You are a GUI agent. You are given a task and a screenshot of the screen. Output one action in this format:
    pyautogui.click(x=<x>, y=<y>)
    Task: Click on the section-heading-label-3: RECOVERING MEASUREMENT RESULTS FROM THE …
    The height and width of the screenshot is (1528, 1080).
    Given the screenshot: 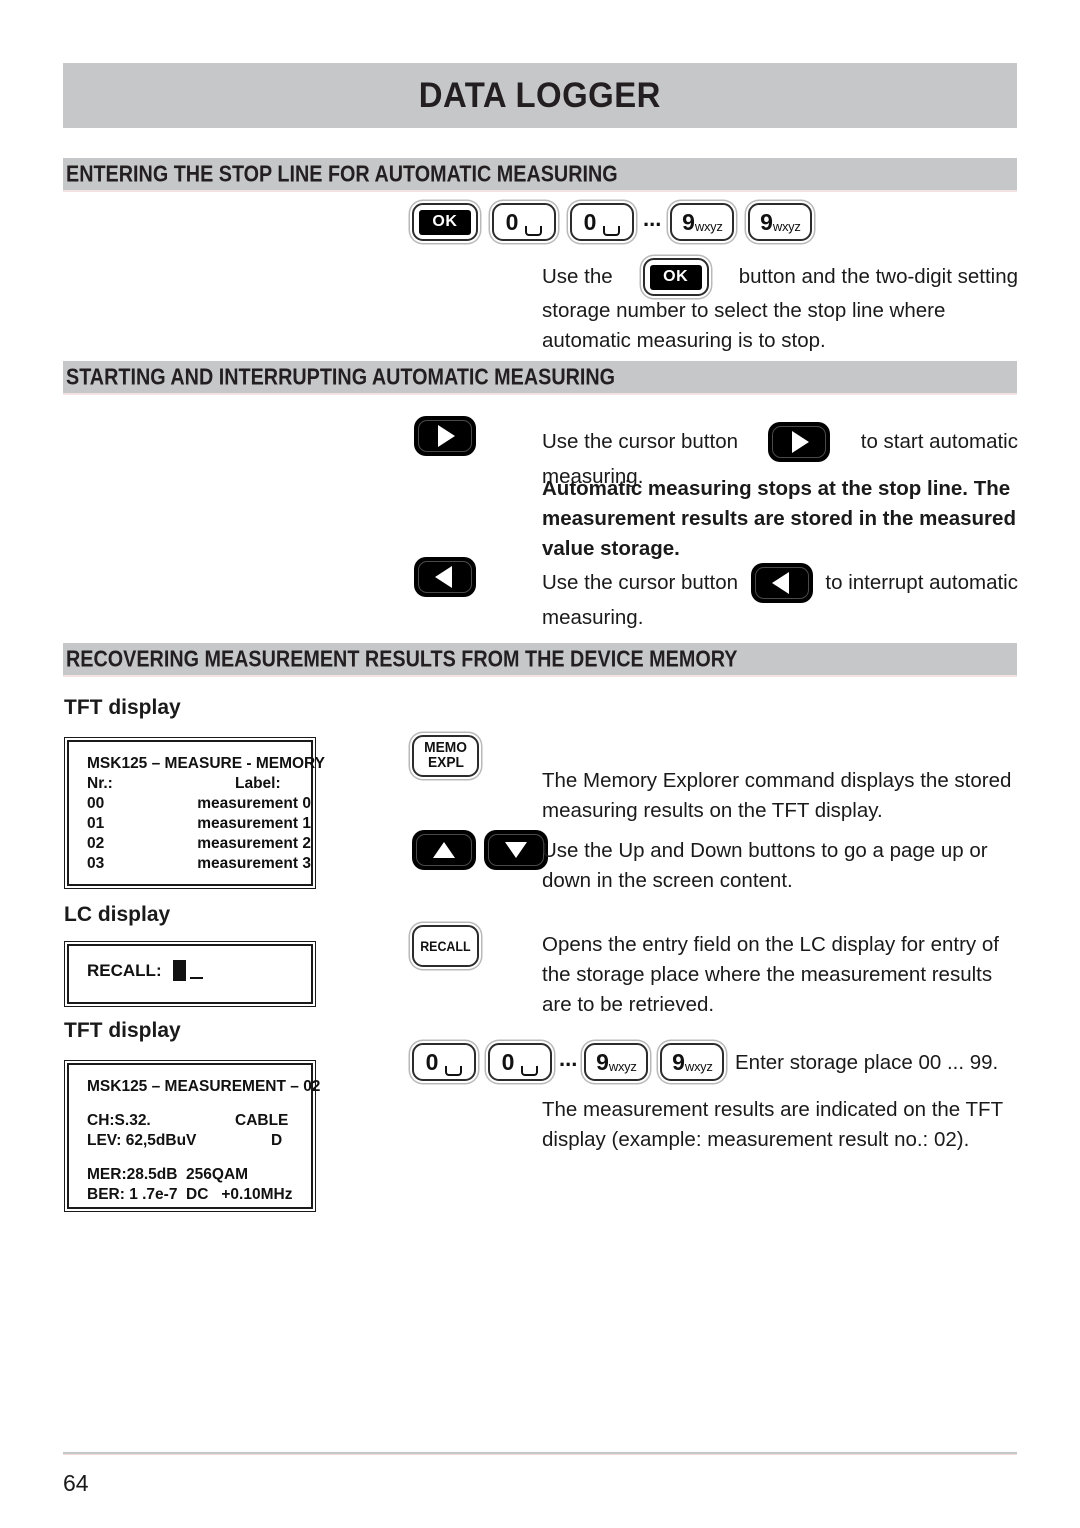 What is the action you would take?
    pyautogui.click(x=402, y=658)
    